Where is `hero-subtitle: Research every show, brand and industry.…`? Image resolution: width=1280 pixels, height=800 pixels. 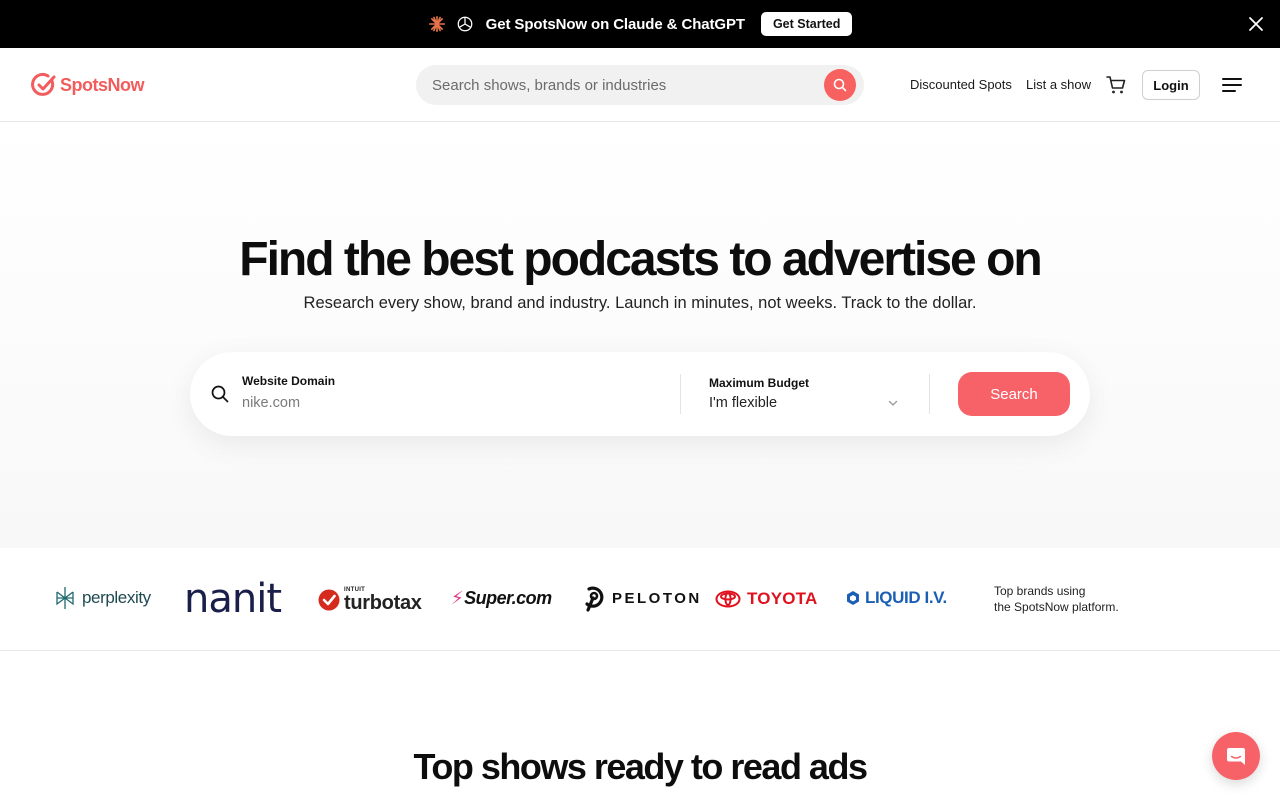
hero-subtitle: Research every show, brand and industry.… is located at coordinates (640, 303).